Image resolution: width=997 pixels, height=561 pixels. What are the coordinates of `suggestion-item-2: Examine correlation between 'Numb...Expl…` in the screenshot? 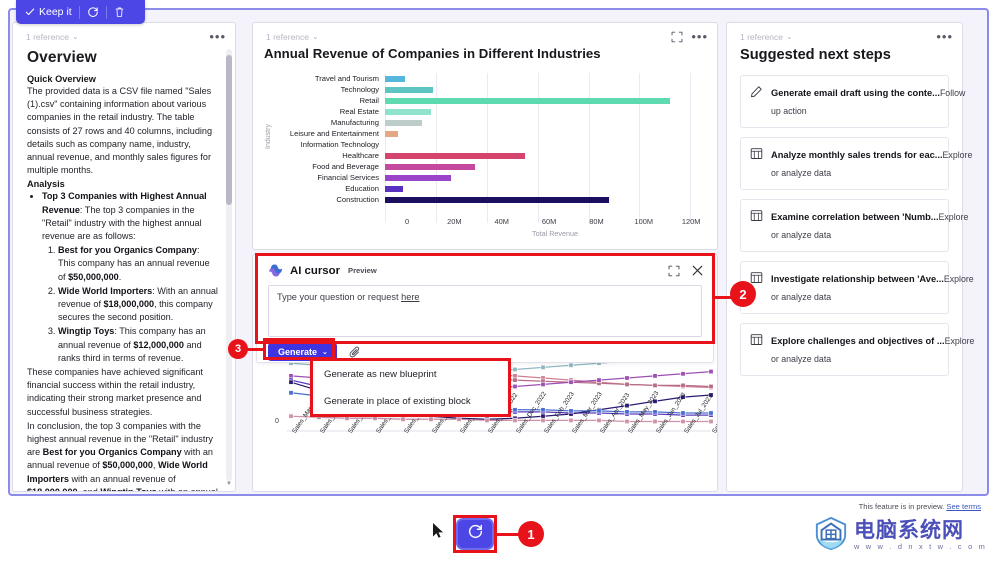 It's located at (854, 225).